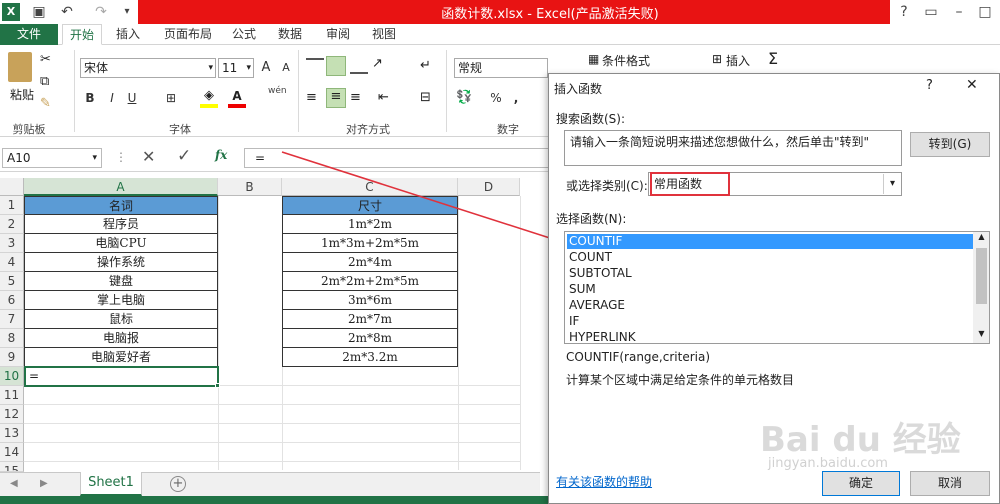 This screenshot has width=1000, height=504. What do you see at coordinates (972, 85) in the screenshot?
I see `dialog-close-button: ✕` at bounding box center [972, 85].